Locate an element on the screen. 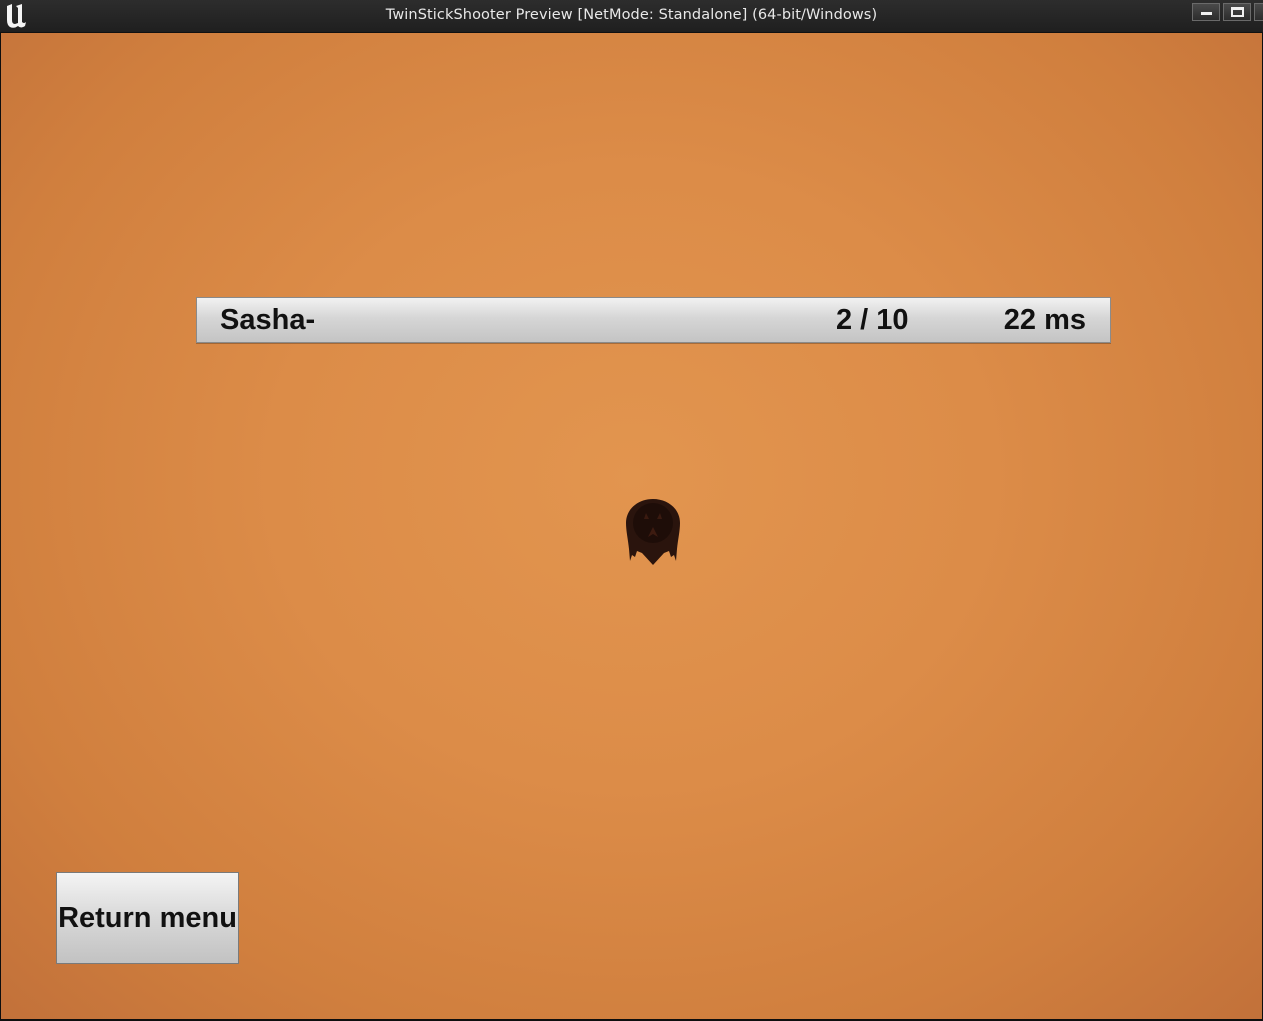 The height and width of the screenshot is (1021, 1263). close-button is located at coordinates (1258, 12).